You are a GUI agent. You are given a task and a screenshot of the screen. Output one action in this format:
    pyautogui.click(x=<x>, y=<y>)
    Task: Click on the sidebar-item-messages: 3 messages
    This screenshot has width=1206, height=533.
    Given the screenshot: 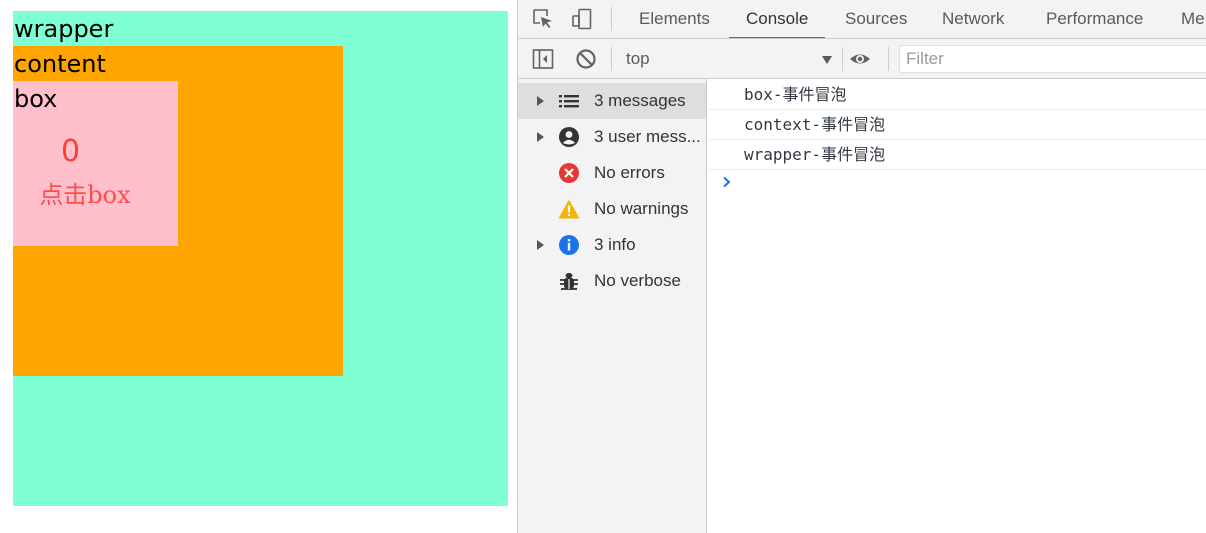 What is the action you would take?
    pyautogui.click(x=612, y=101)
    